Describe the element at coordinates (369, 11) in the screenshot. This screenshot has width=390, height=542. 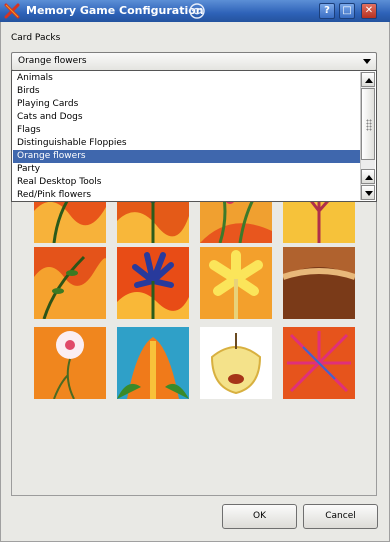
I see `close-button: ✕` at that location.